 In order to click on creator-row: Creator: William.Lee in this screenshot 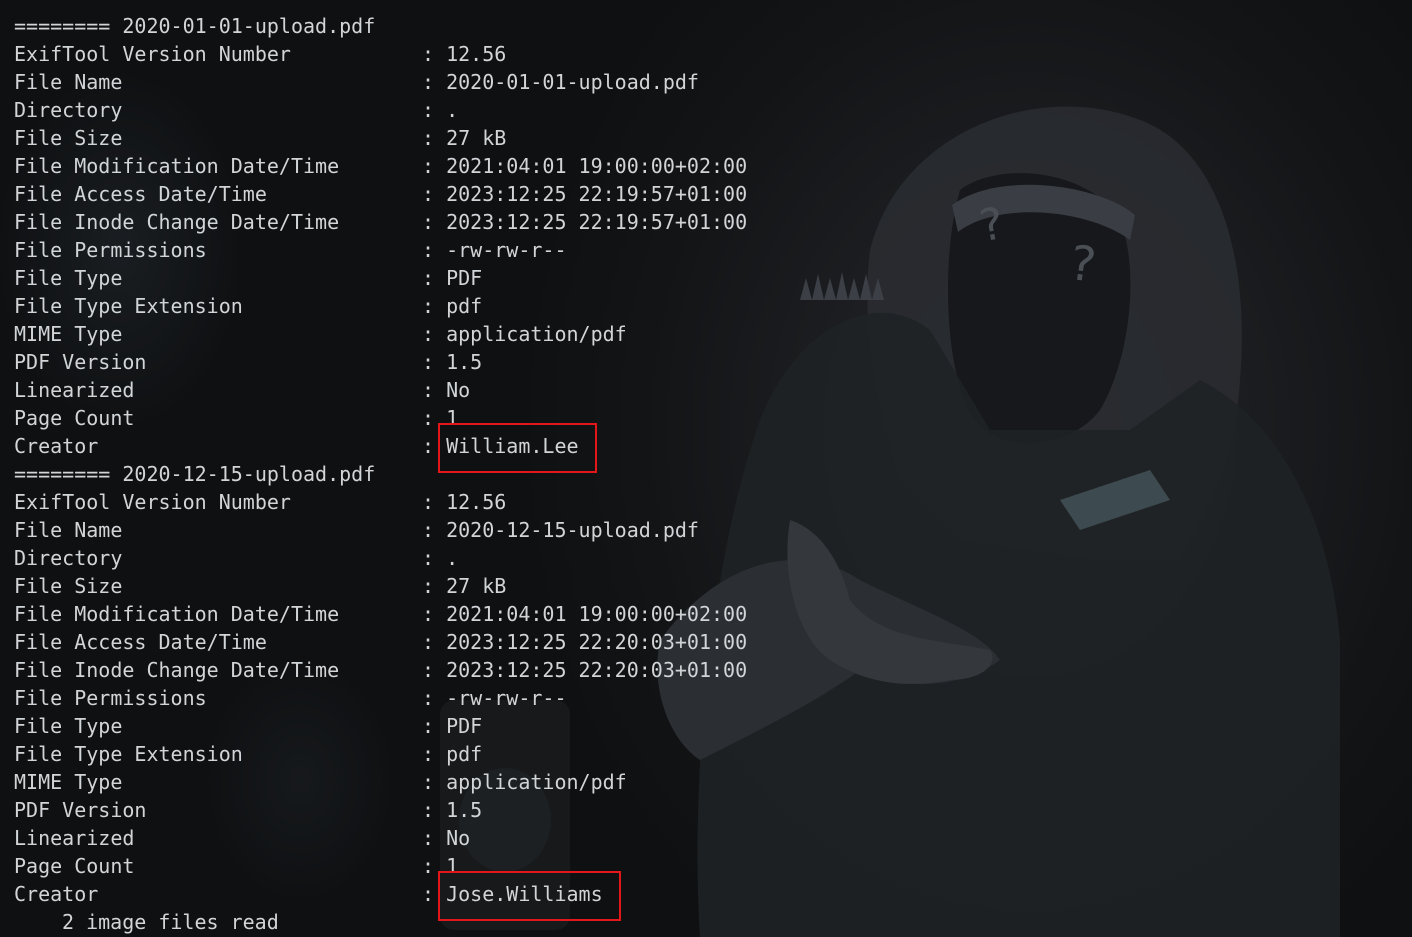, I will do `click(380, 446)`.